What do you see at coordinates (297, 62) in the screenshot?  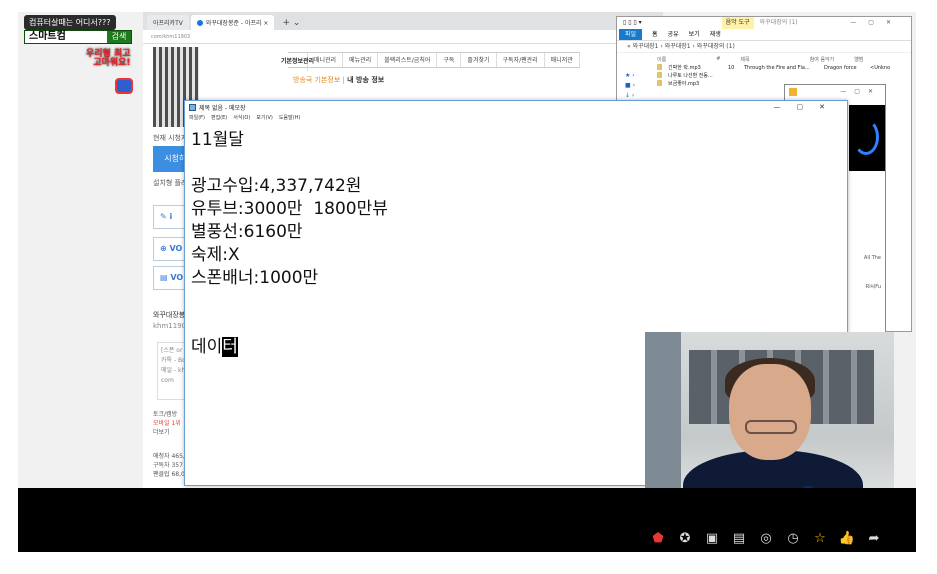 I see `nav-item: 기본정보관리` at bounding box center [297, 62].